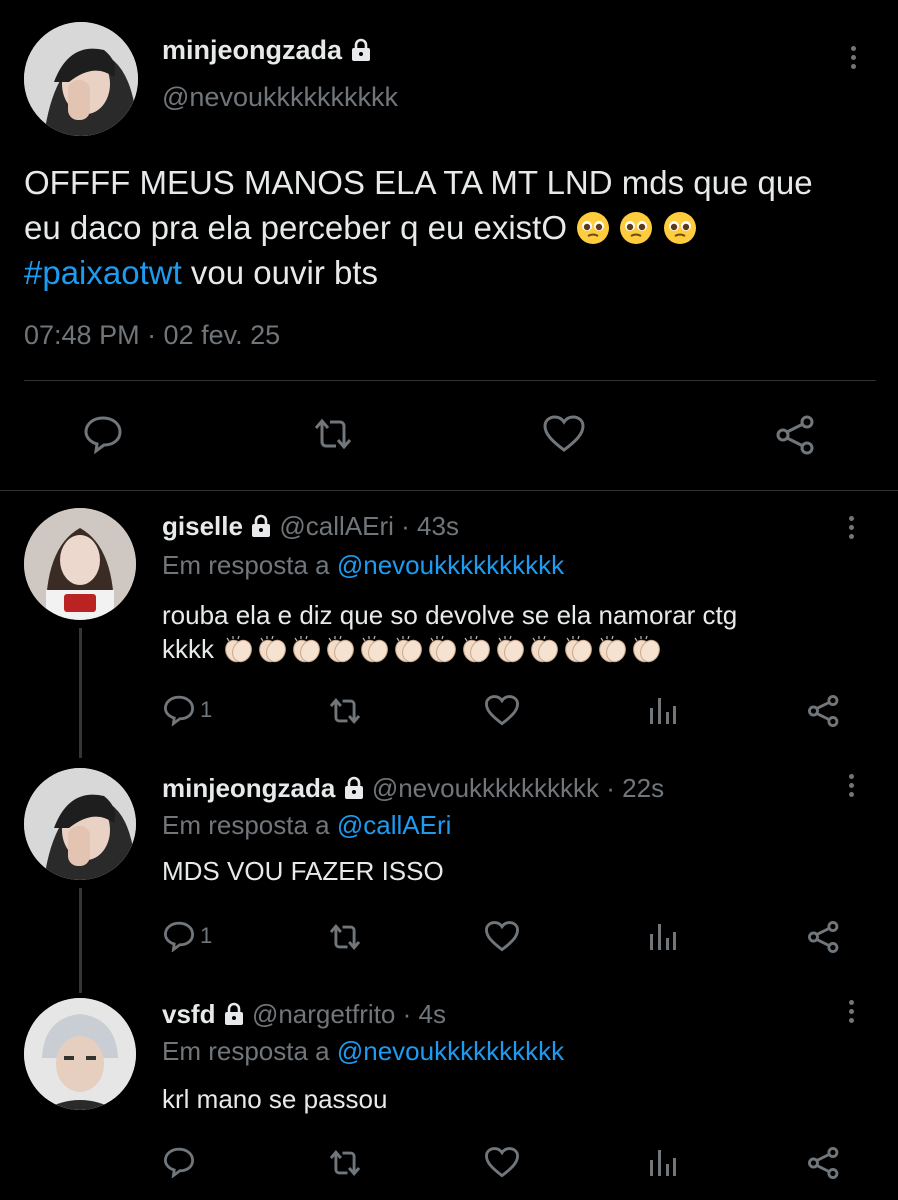  What do you see at coordinates (394, 825) in the screenshot?
I see `reply2-reply-to: @callAEri` at bounding box center [394, 825].